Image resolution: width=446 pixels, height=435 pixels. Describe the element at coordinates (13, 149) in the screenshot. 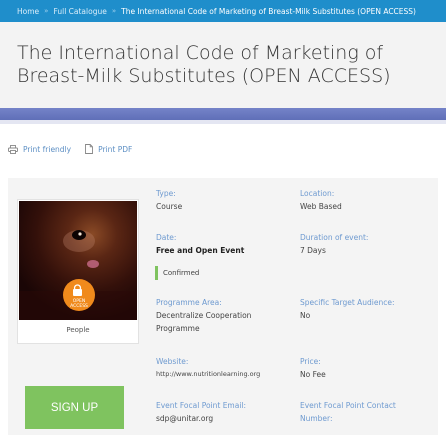

I see `printer-icon` at that location.